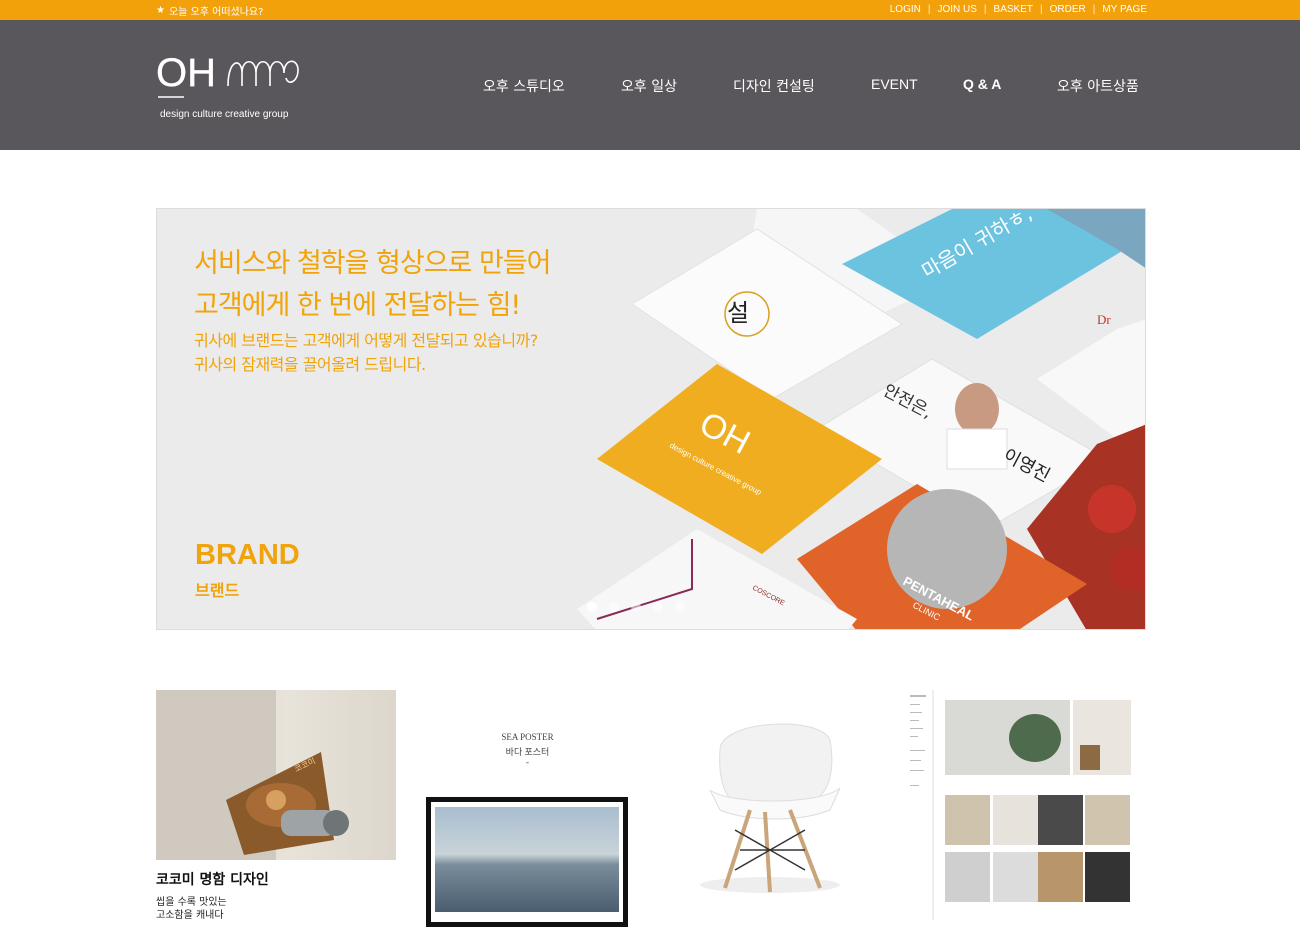  What do you see at coordinates (894, 84) in the screenshot?
I see `nav-item-event: EVENT` at bounding box center [894, 84].